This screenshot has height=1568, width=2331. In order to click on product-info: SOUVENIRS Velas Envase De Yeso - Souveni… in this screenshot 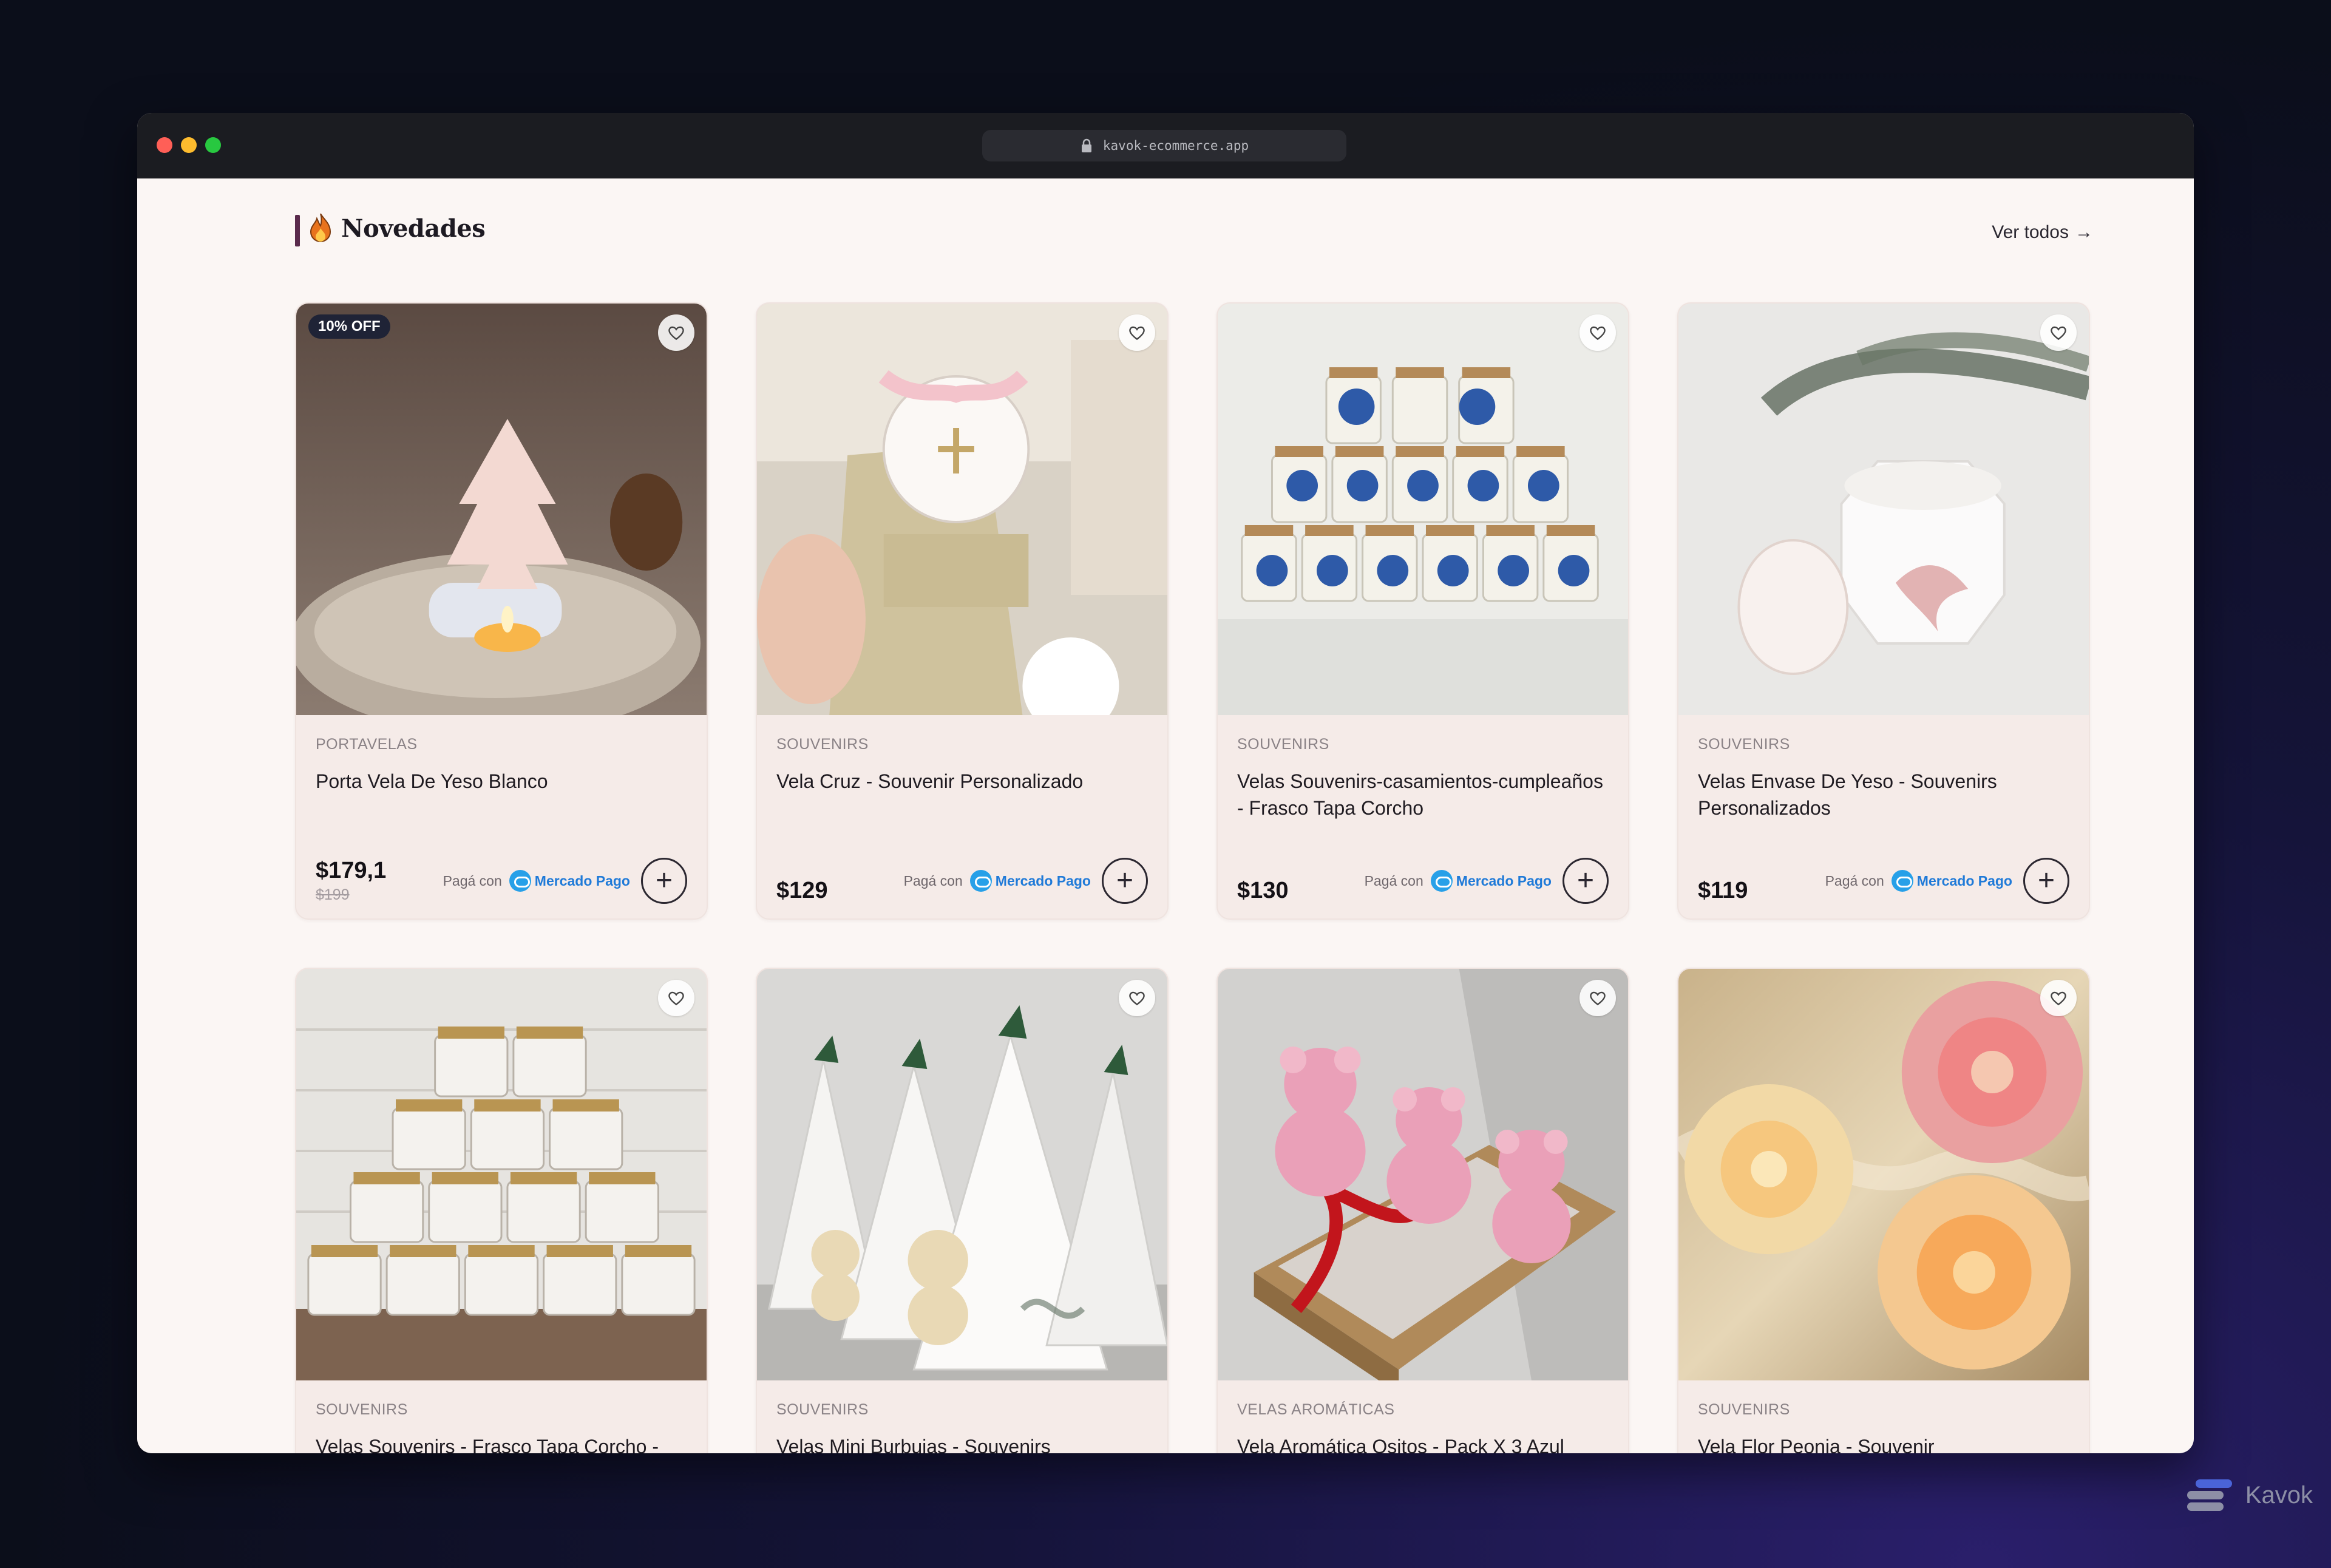, I will do `click(1883, 816)`.